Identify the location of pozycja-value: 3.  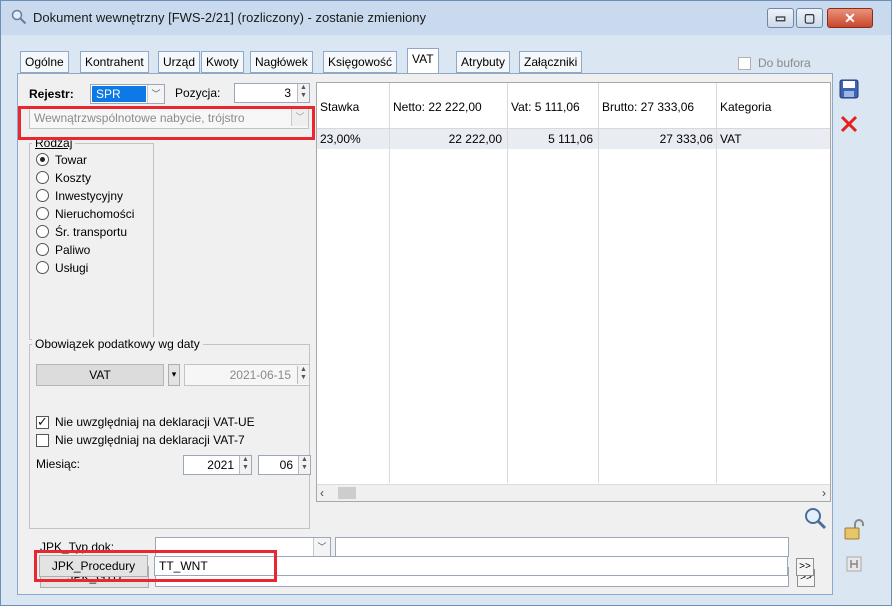
(287, 93).